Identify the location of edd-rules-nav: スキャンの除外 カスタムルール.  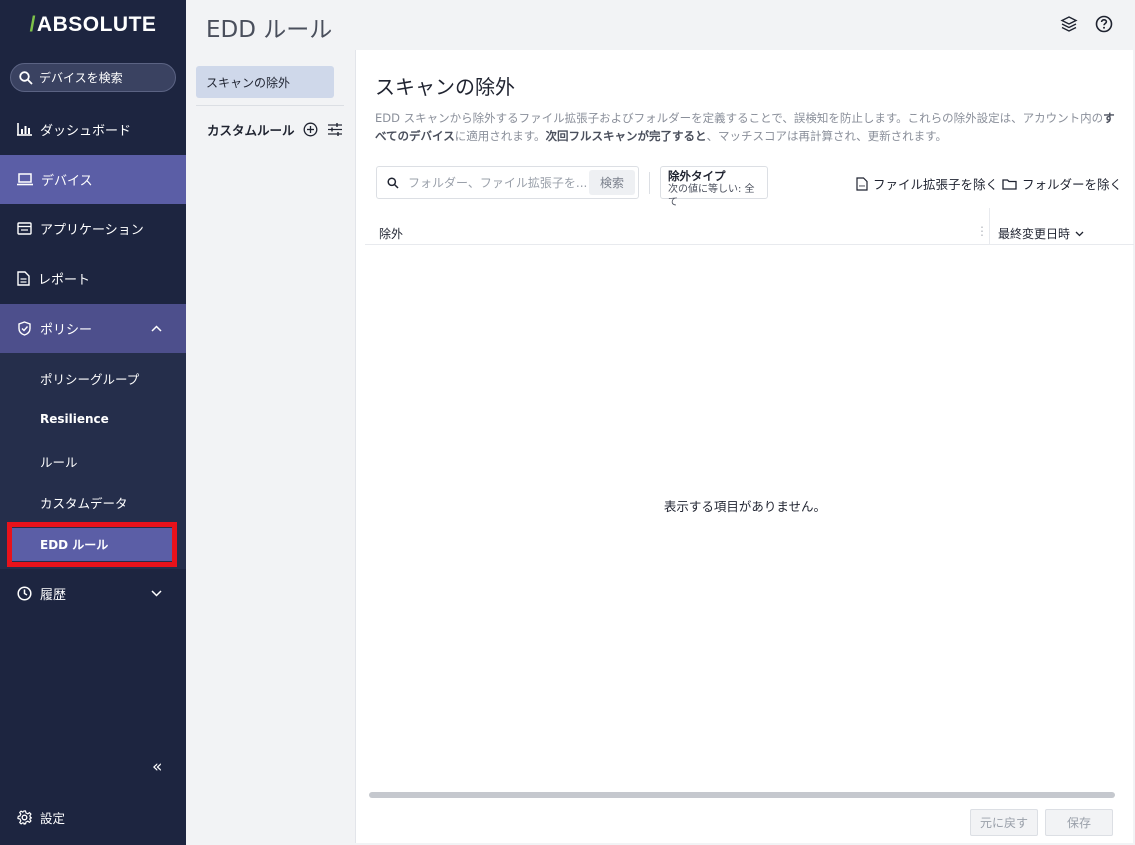
(270, 447).